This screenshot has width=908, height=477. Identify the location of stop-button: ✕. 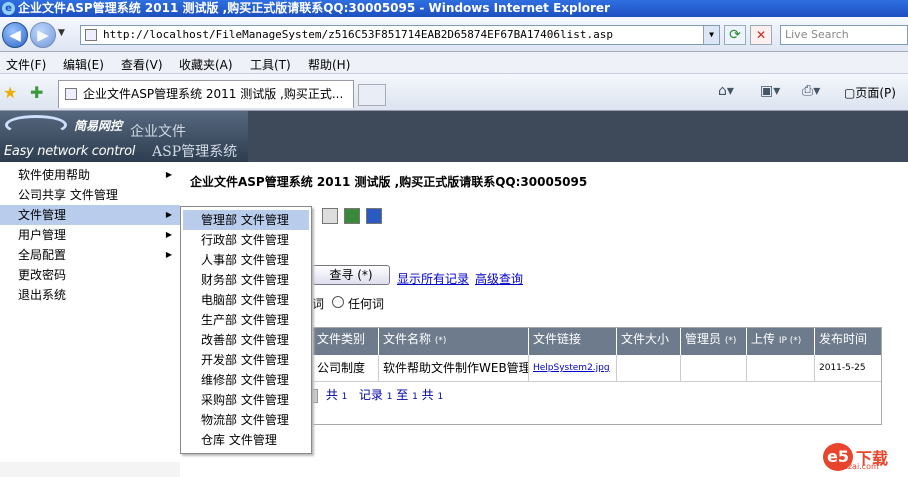
(761, 35).